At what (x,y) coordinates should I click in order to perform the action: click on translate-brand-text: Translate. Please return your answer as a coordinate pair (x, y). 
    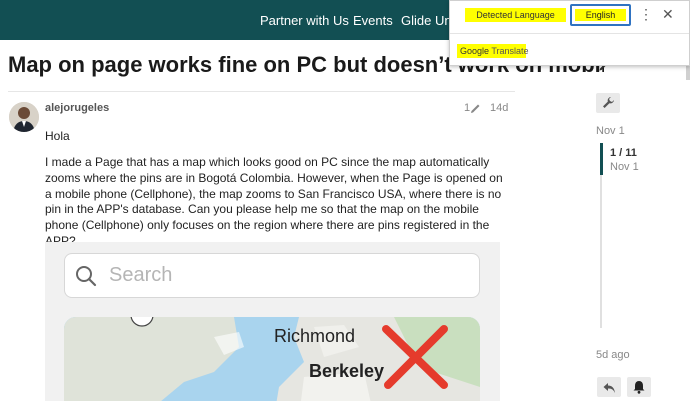
    Looking at the image, I should click on (510, 51).